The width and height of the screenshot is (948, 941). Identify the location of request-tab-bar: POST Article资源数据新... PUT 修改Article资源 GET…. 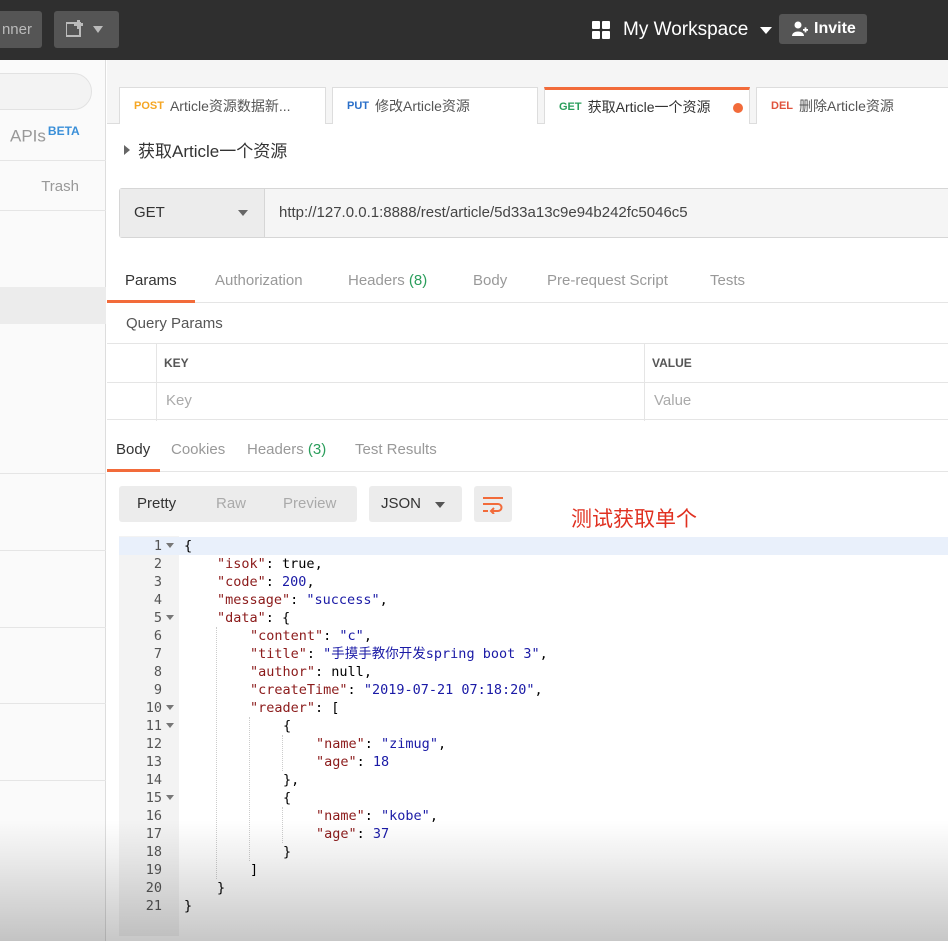
(527, 92).